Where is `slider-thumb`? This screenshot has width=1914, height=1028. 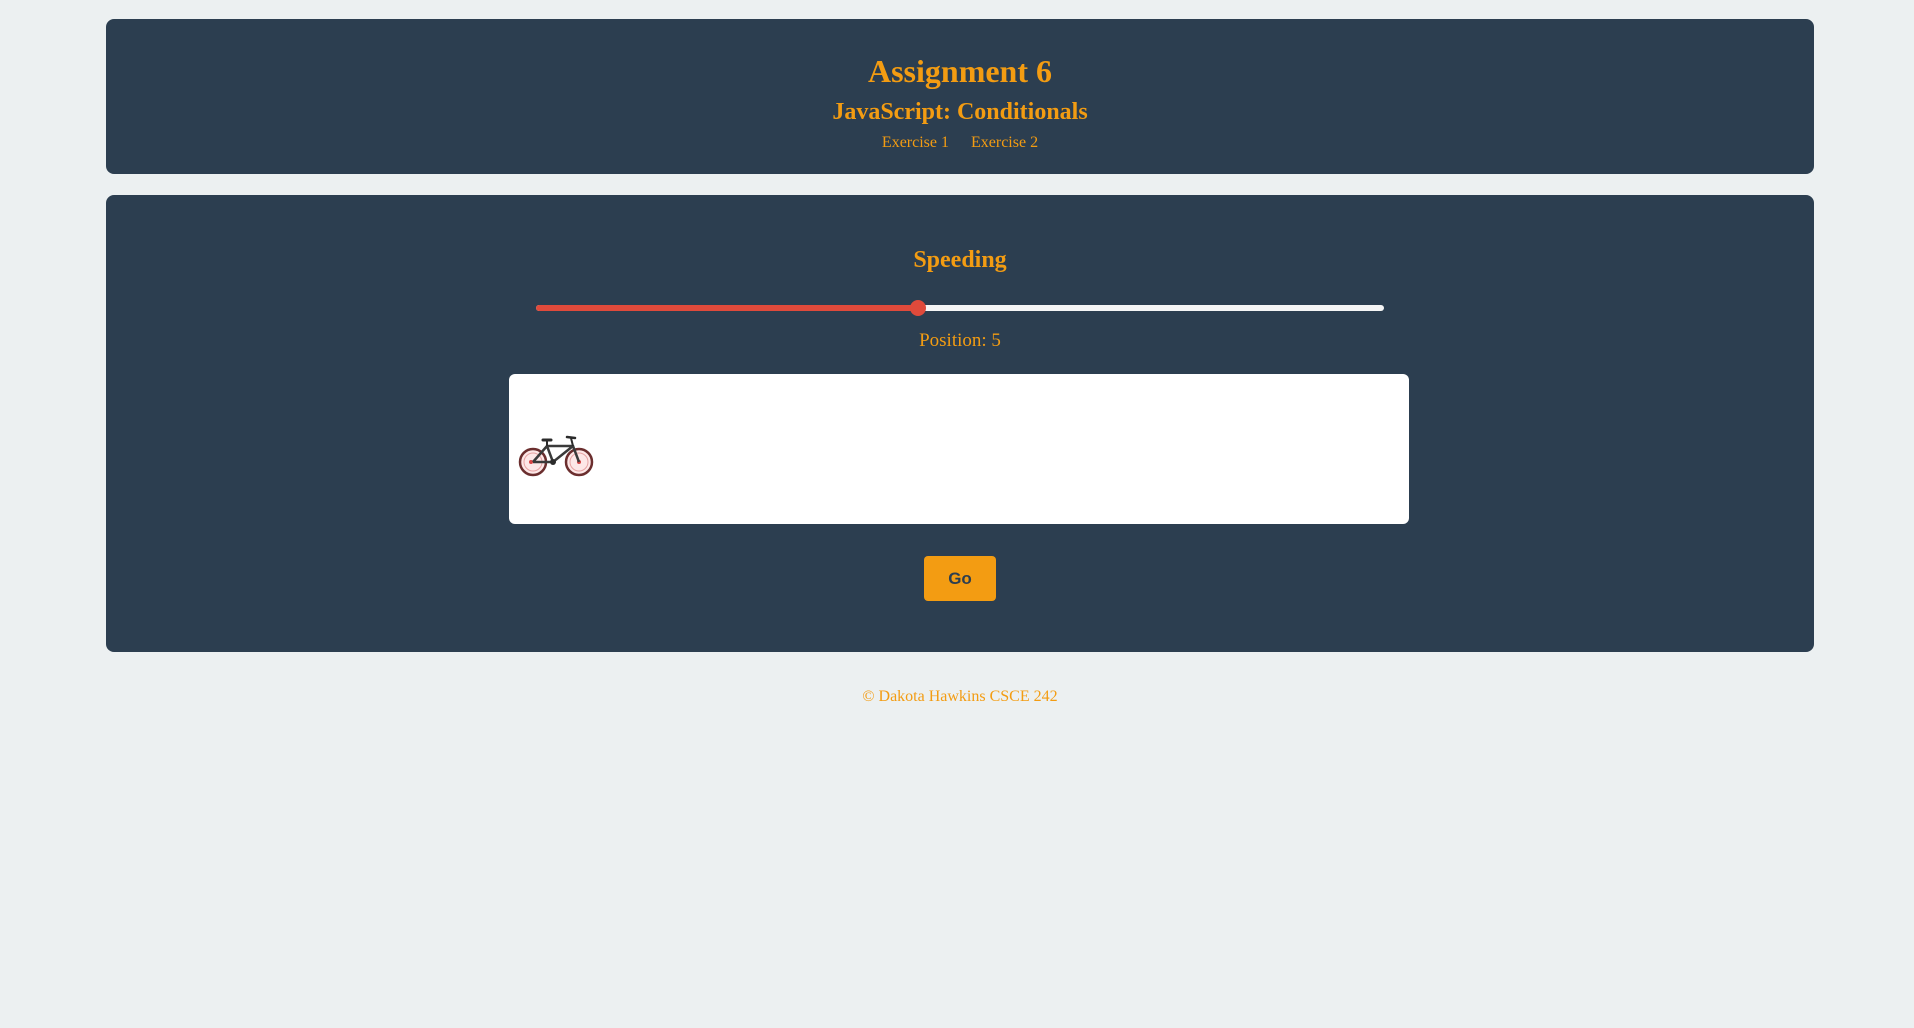 slider-thumb is located at coordinates (917, 308).